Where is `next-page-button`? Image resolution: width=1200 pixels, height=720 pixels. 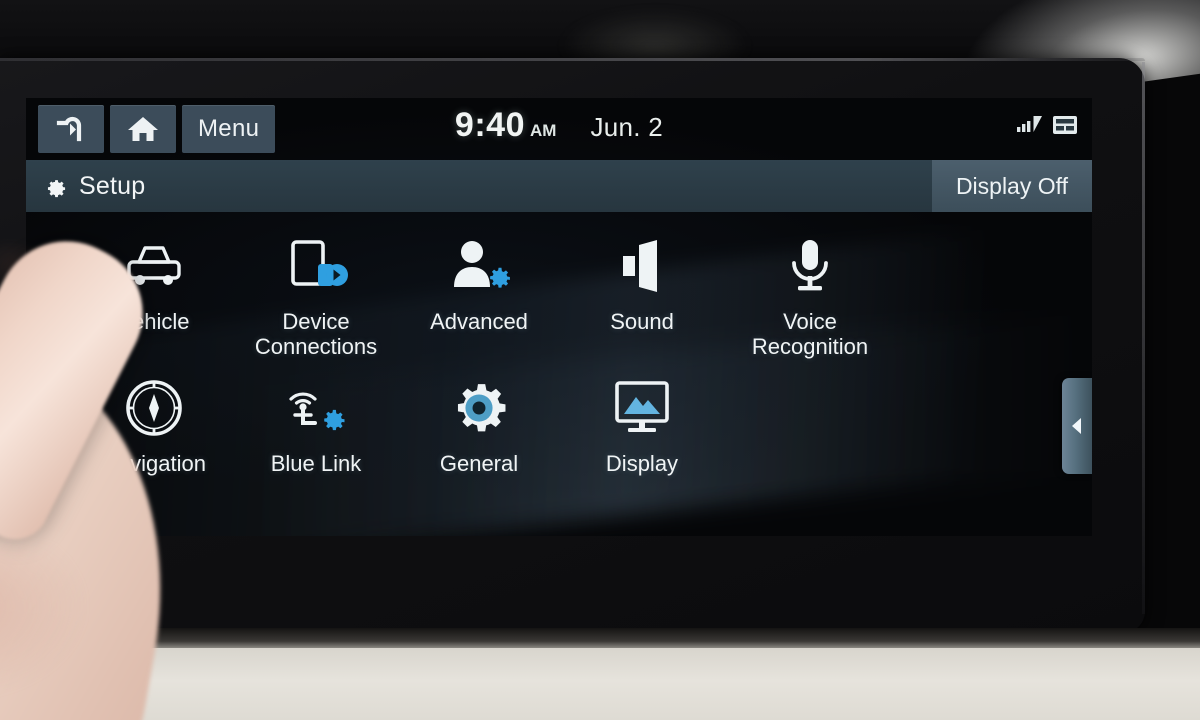
next-page-button is located at coordinates (1077, 426).